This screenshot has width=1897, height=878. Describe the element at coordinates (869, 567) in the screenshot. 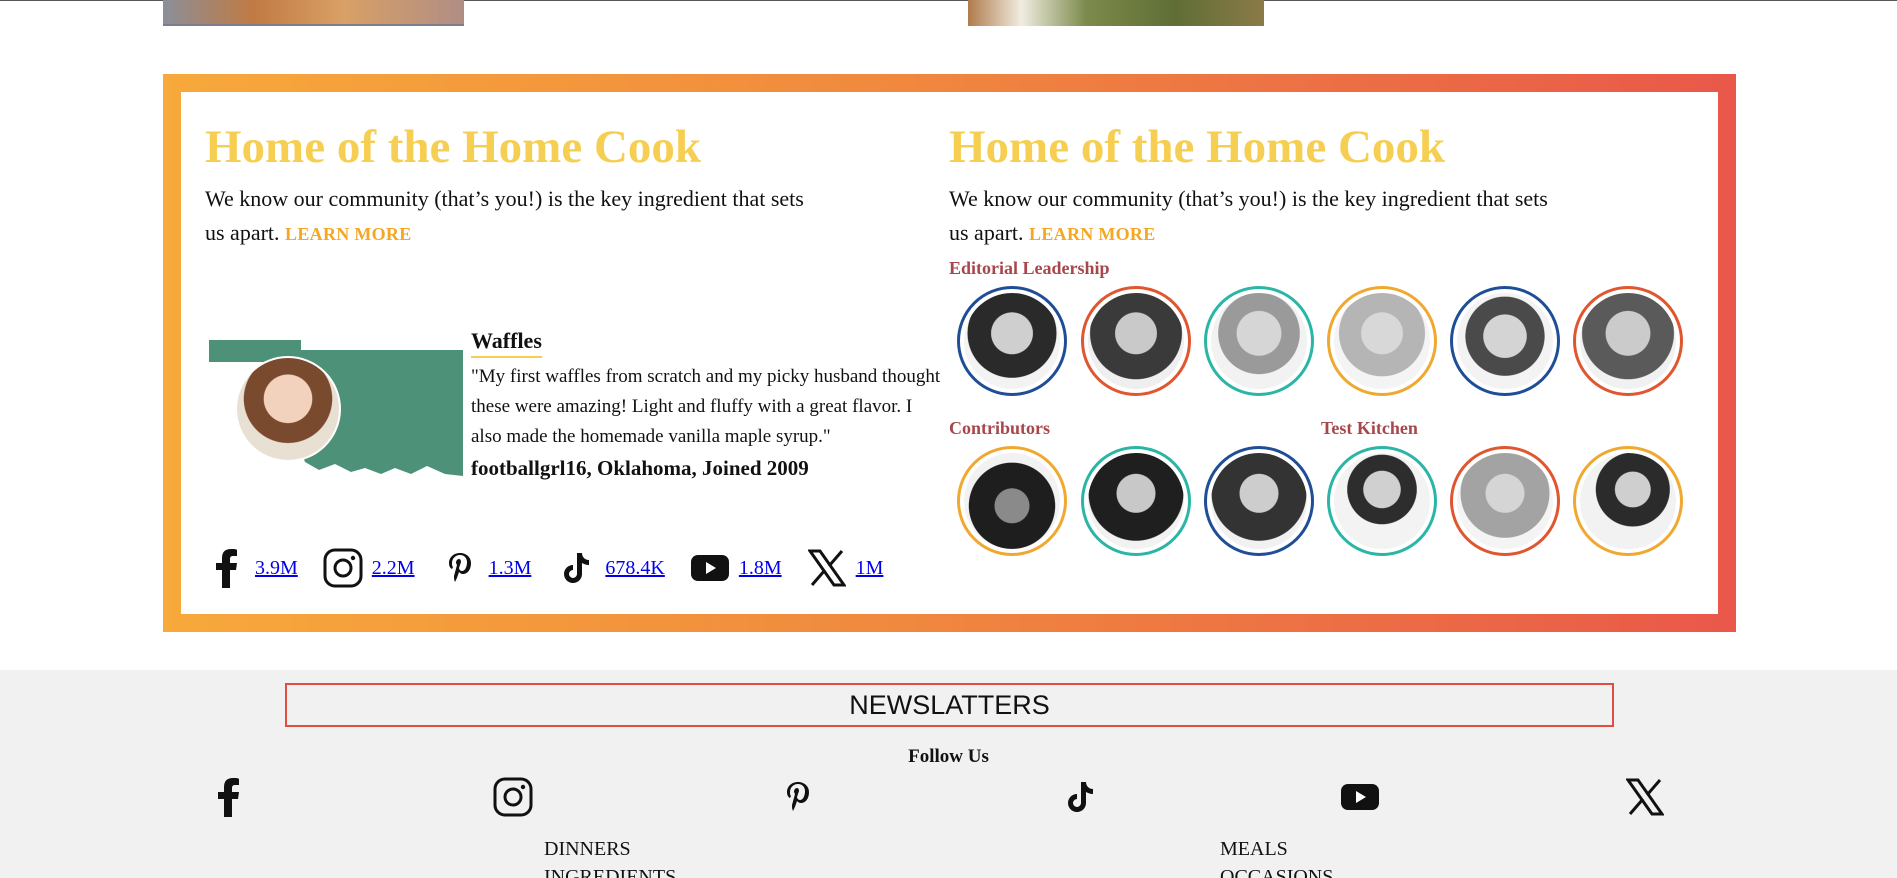

I see `x-count: 1M` at that location.